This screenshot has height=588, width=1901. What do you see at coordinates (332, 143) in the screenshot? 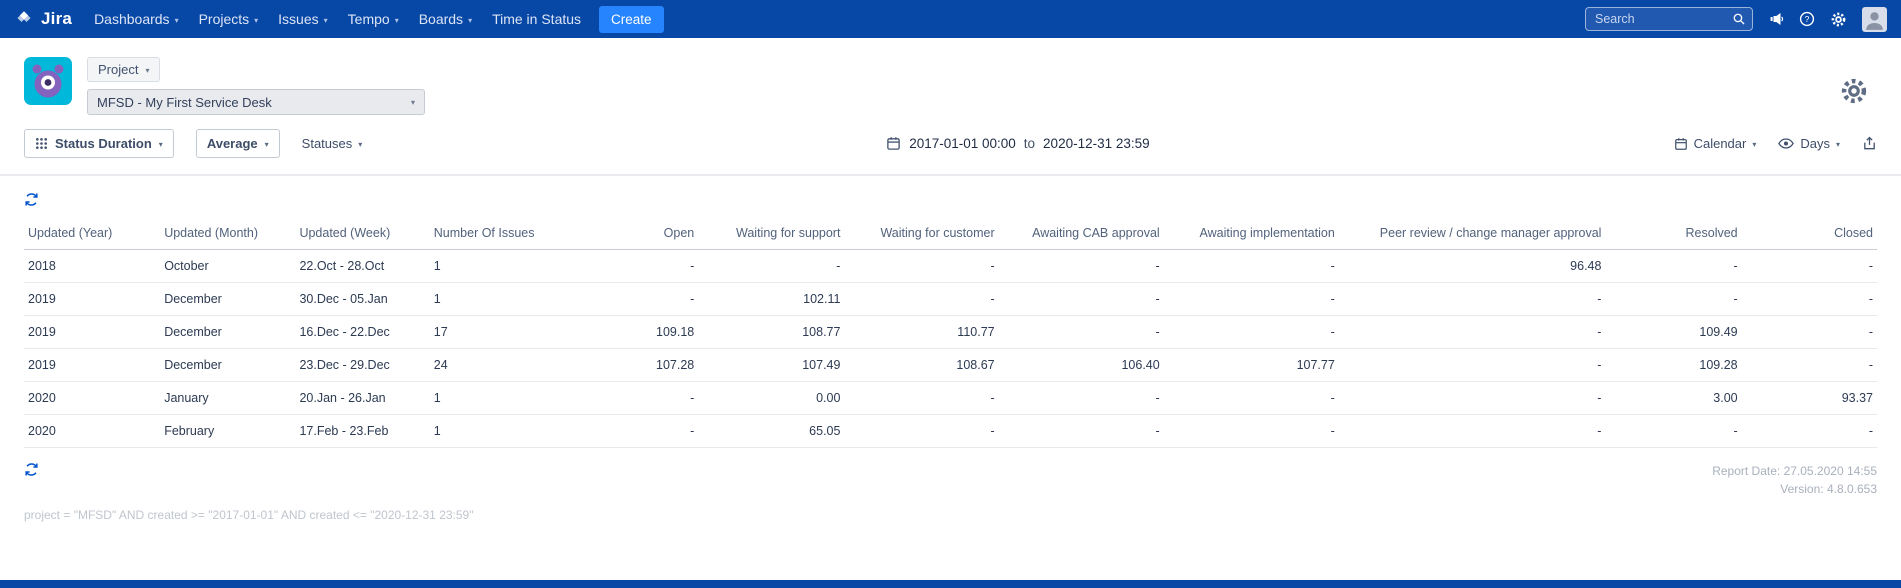
I see `statuses-dropdown: Statuses ▾` at bounding box center [332, 143].